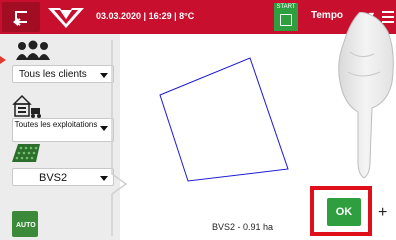  What do you see at coordinates (56, 124) in the screenshot?
I see `farms-select-value: Toutes les exploitations` at bounding box center [56, 124].